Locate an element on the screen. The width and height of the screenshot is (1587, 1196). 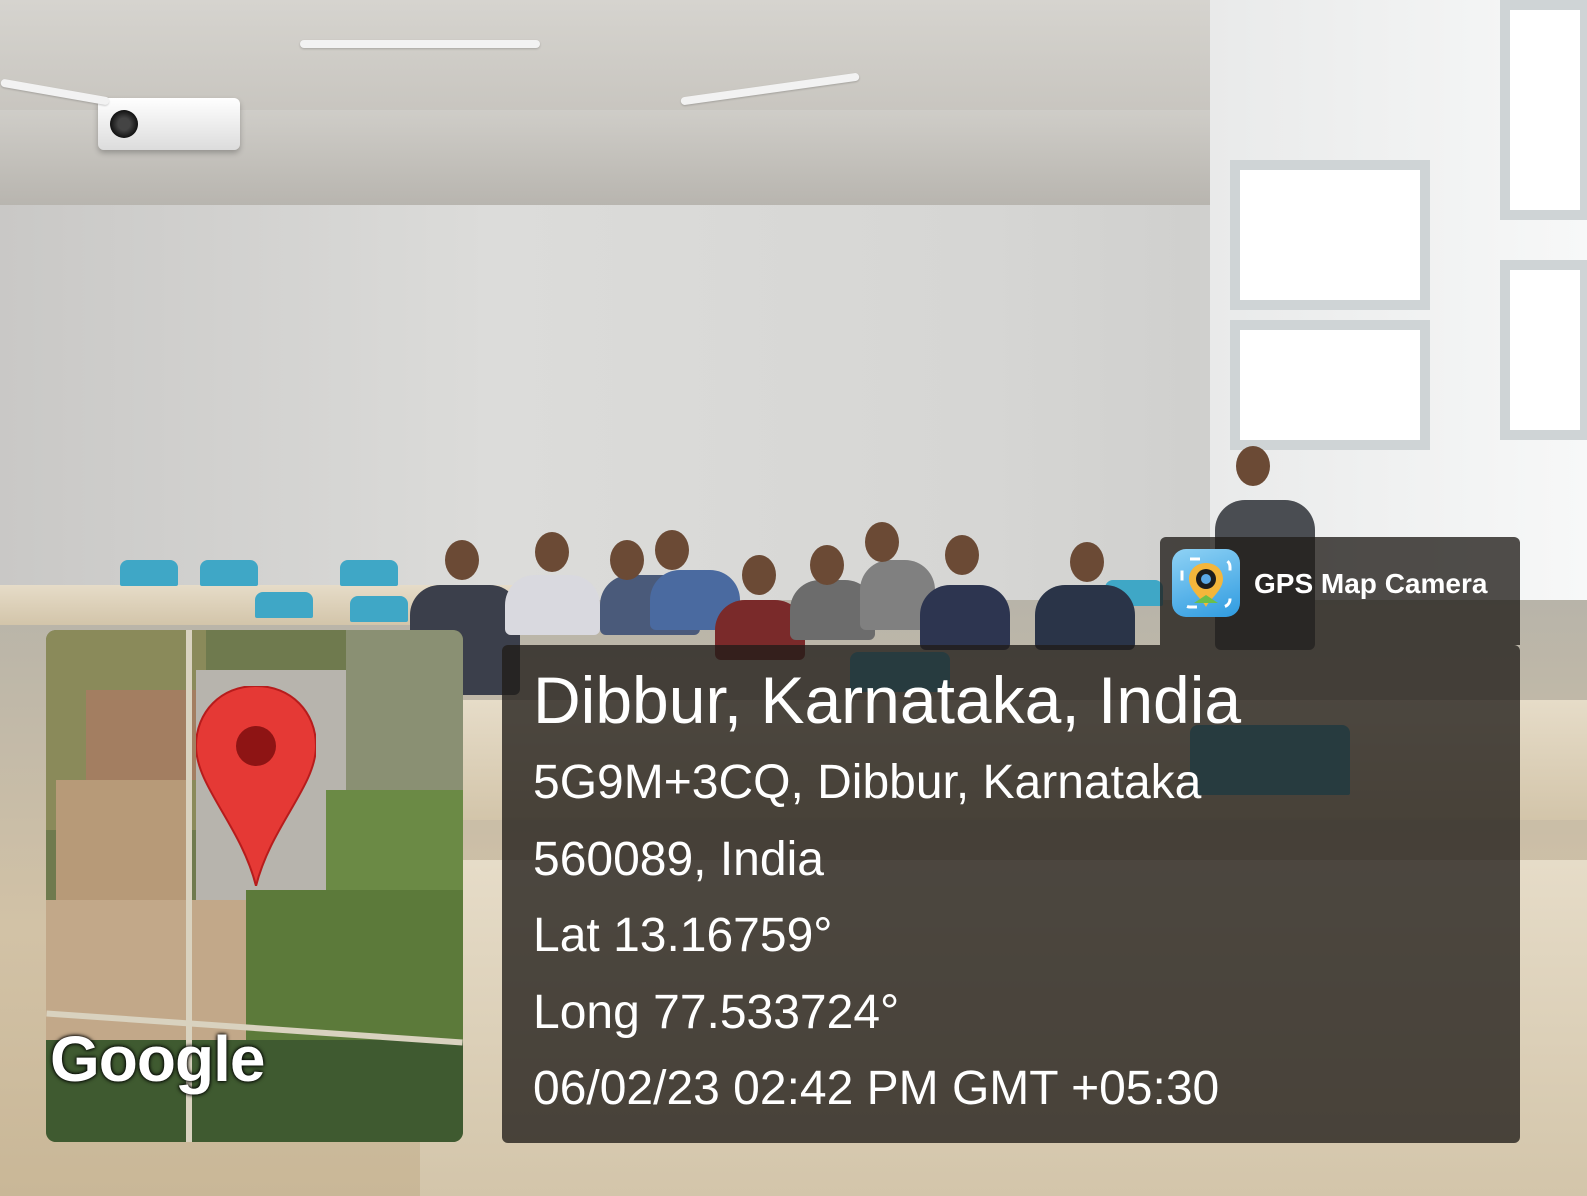
ceiling-light is located at coordinates (420, 44).